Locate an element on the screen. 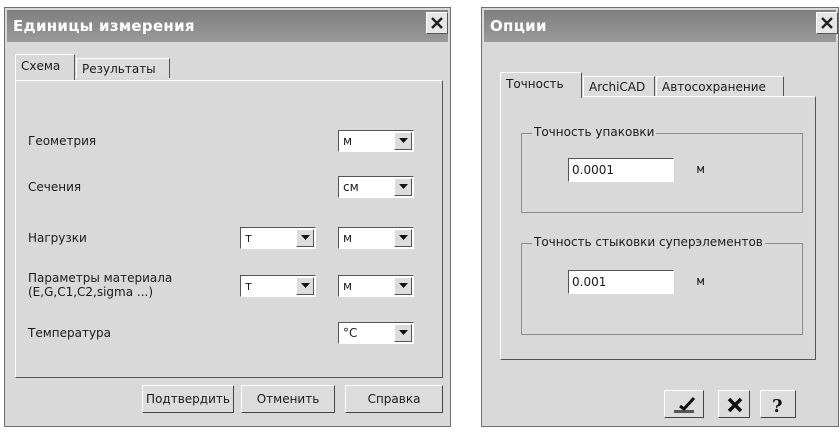 Image resolution: width=839 pixels, height=435 pixels. sections-label: Сечения is located at coordinates (55, 187).